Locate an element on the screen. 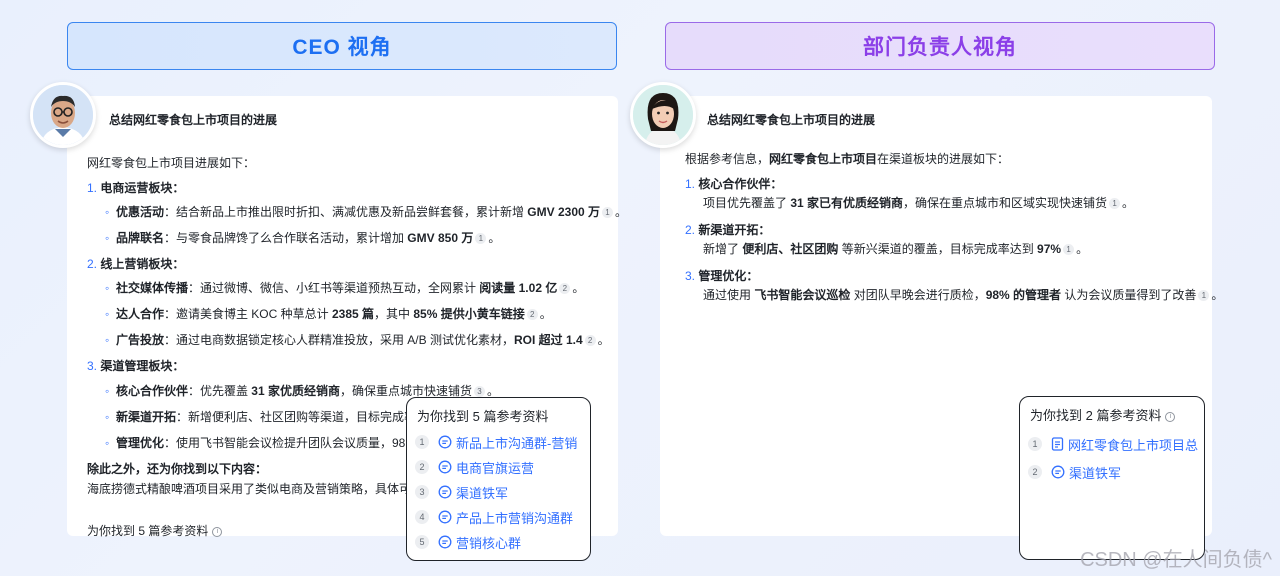 This screenshot has width=1280, height=576. dept-question: 总结网红零食包上市项目的进展 is located at coordinates (791, 120).